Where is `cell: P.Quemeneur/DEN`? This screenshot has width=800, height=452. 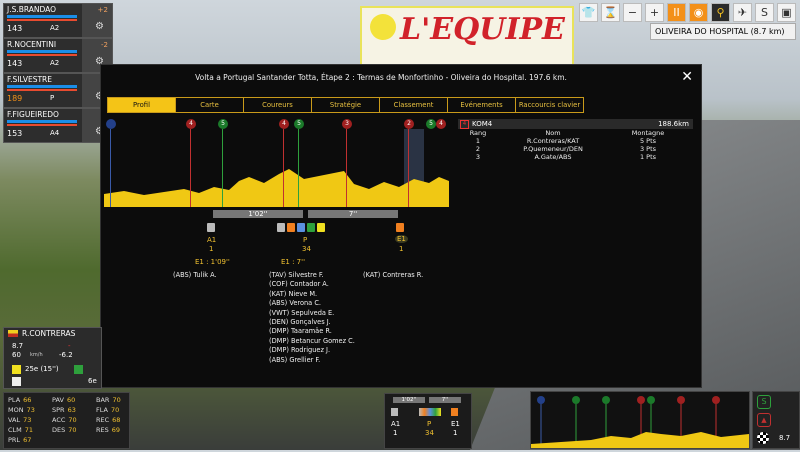 cell: P.Quemeneur/DEN is located at coordinates (553, 149).